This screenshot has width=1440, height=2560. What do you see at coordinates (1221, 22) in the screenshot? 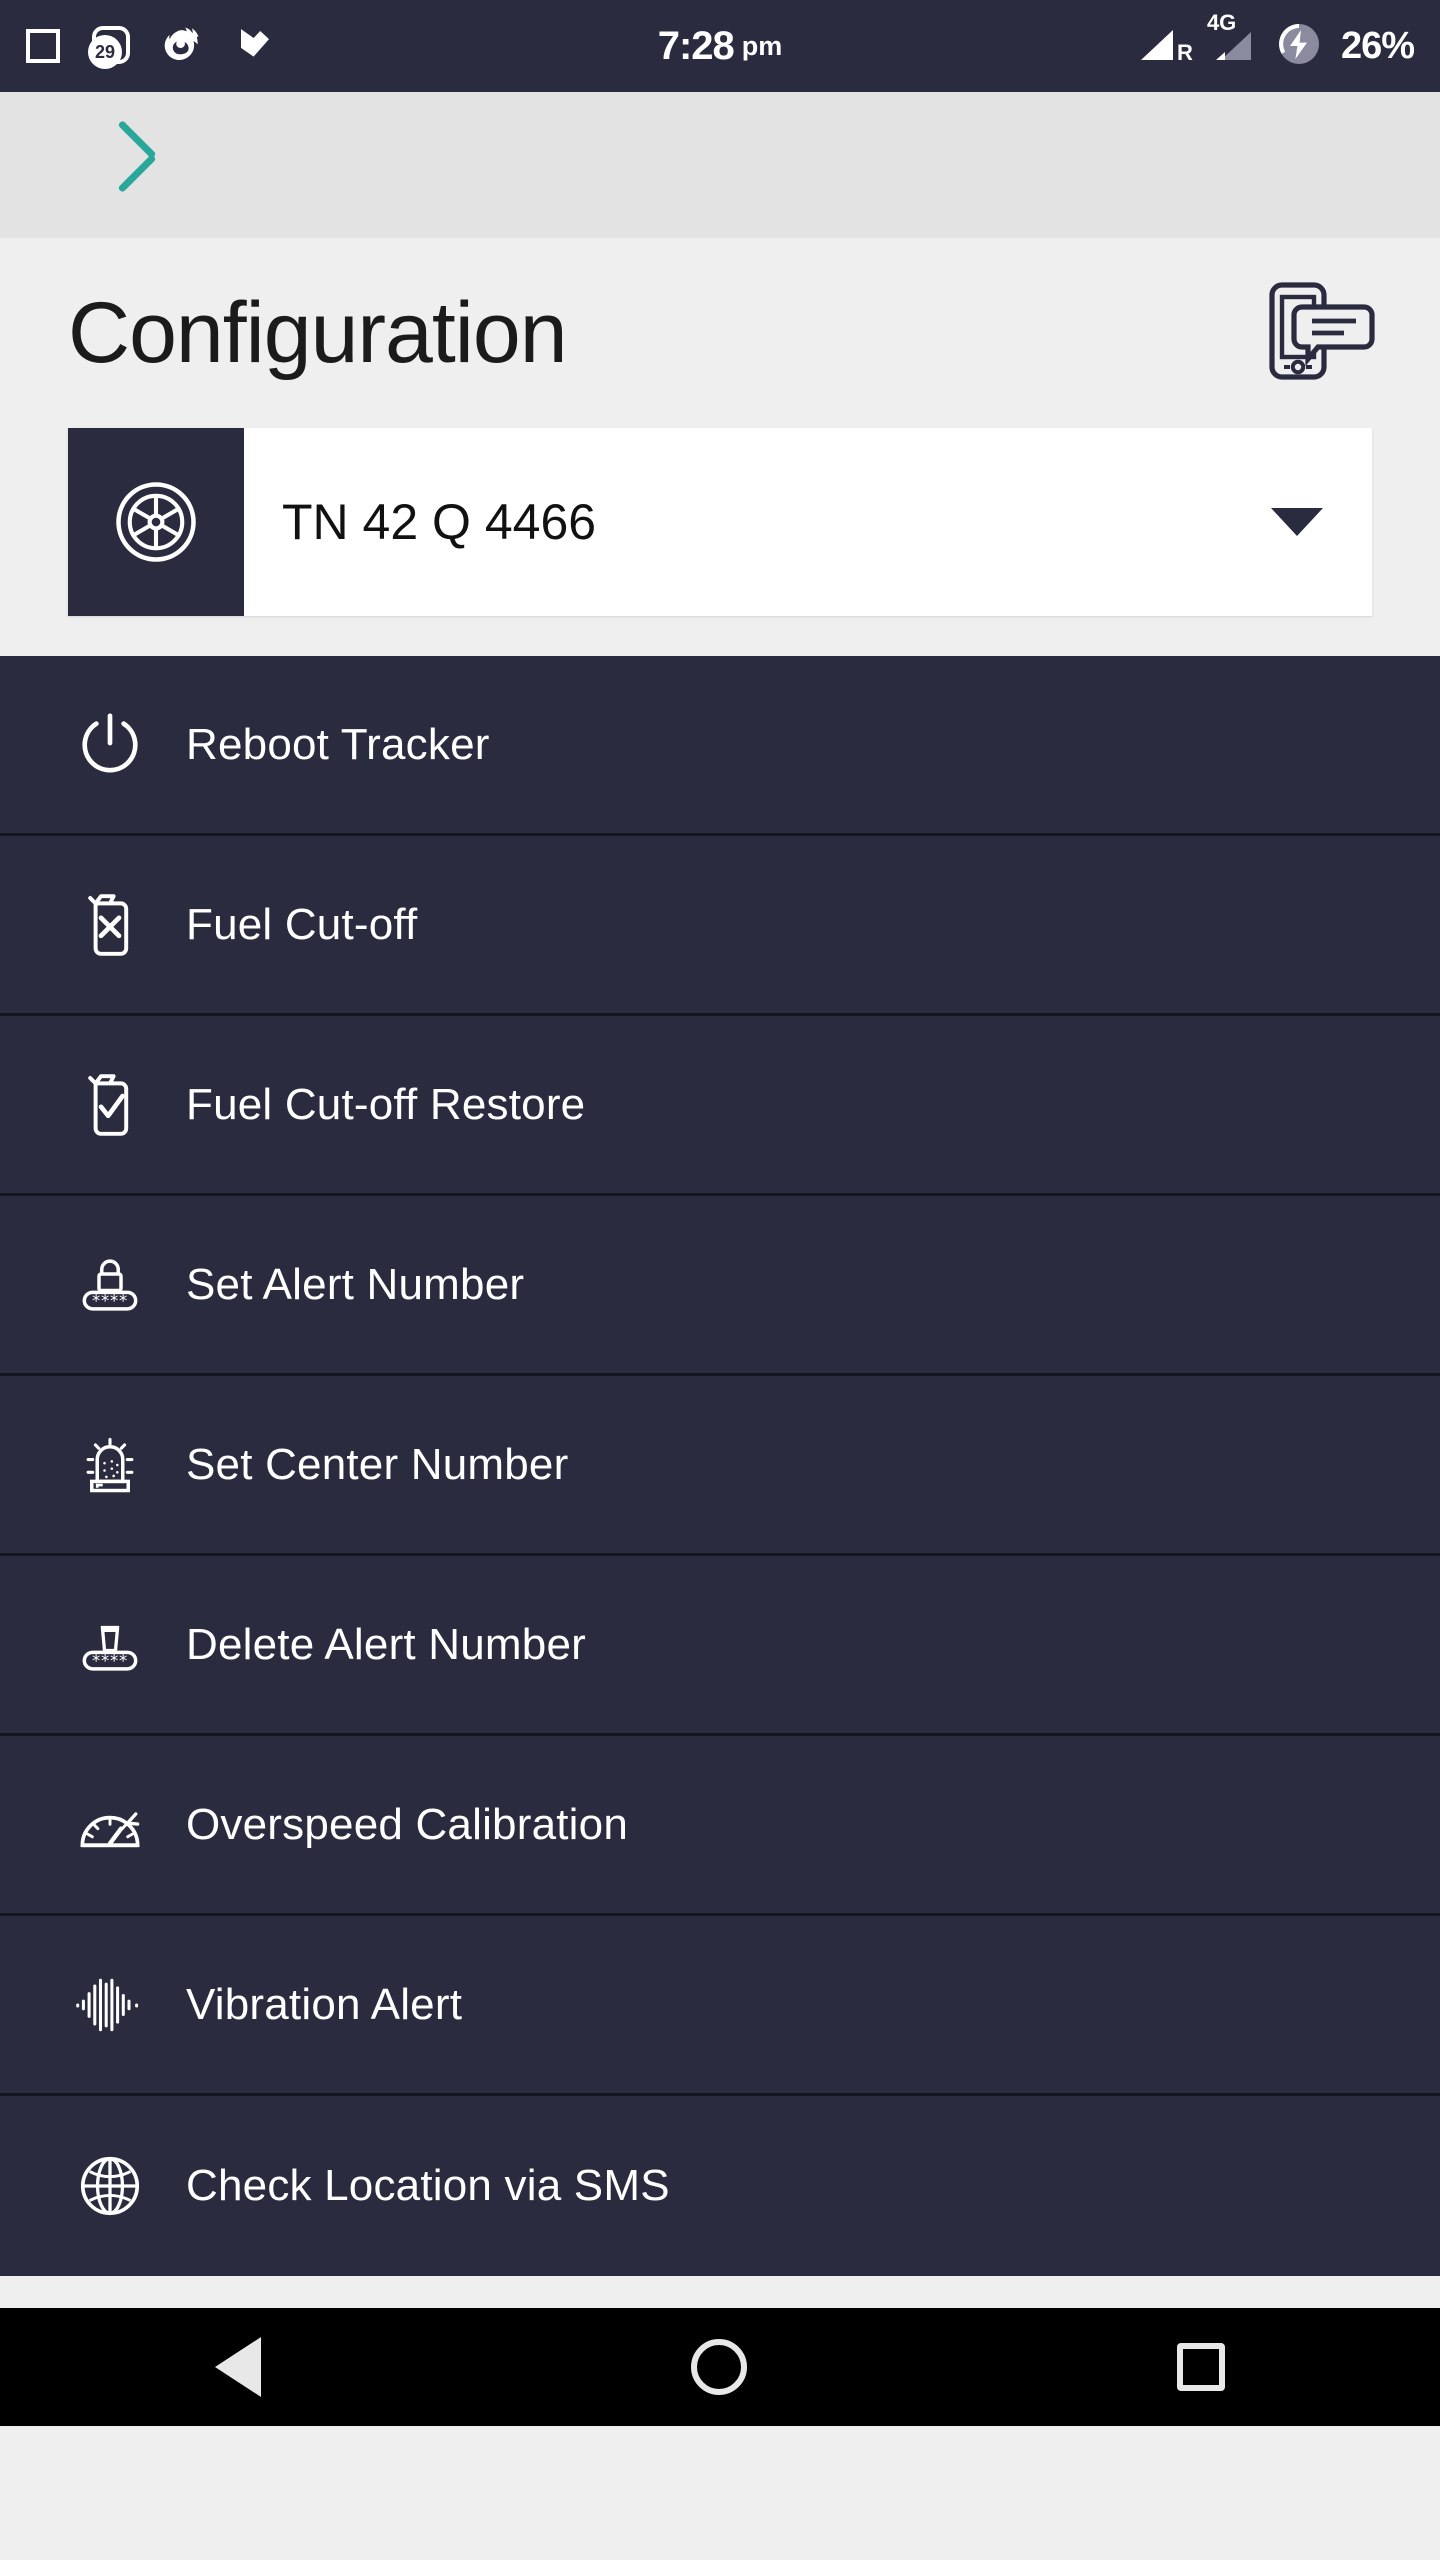
I see `network-type-label: 4G` at bounding box center [1221, 22].